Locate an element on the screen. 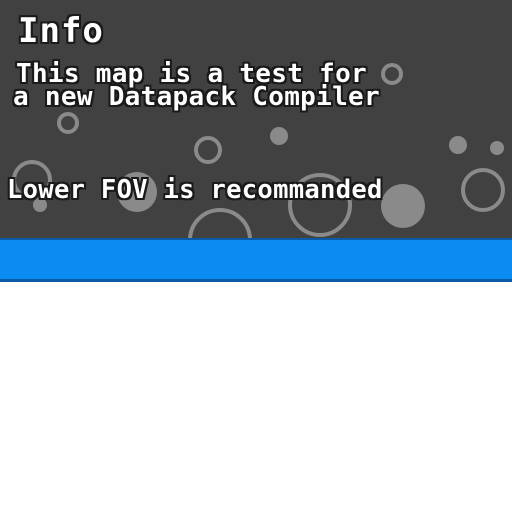 The image size is (512, 512). fov-hint: Lower FOV is recommanded is located at coordinates (195, 190).